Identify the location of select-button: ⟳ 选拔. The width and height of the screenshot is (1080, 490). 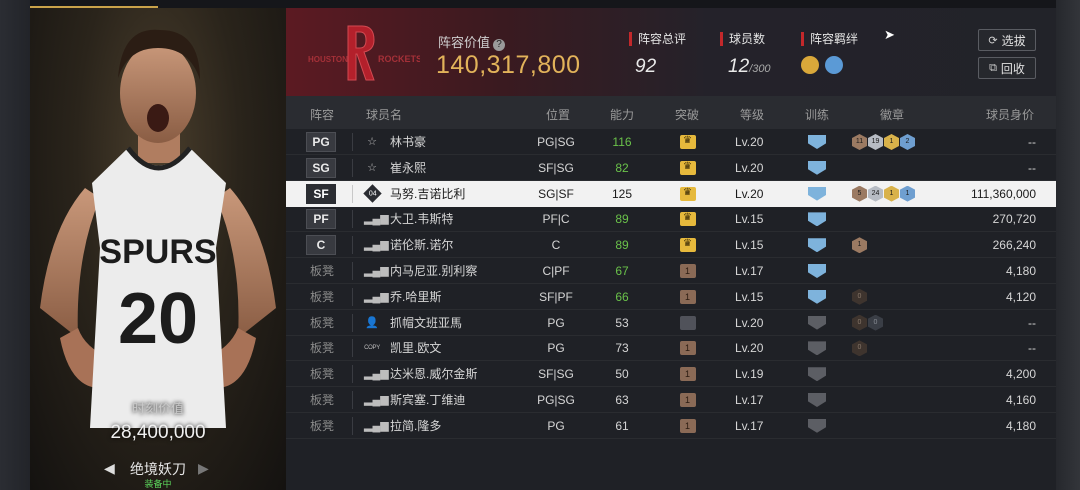
(1007, 40).